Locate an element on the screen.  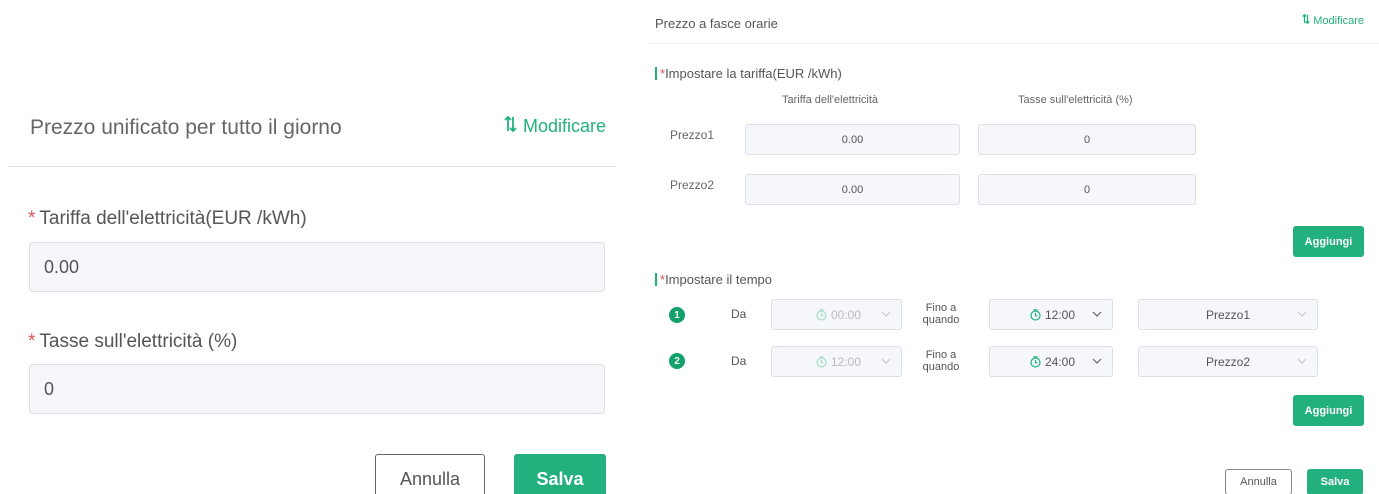
tariff-input: 0.00 is located at coordinates (317, 267).